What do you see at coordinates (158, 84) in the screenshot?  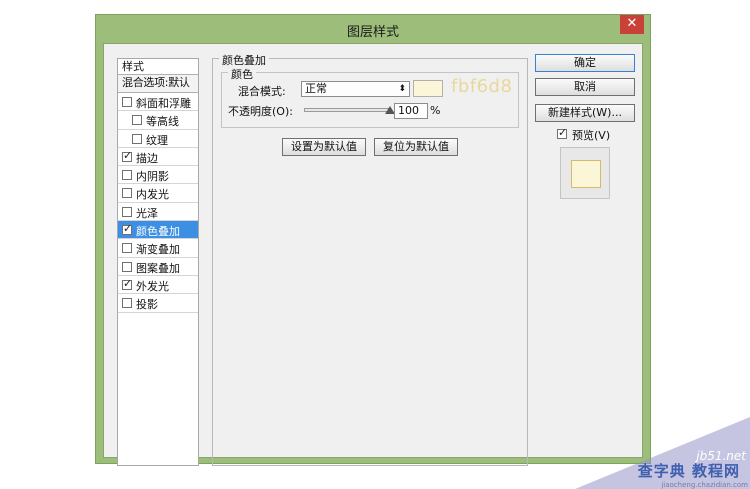 I see `blend-options-item: 混合选项:默认` at bounding box center [158, 84].